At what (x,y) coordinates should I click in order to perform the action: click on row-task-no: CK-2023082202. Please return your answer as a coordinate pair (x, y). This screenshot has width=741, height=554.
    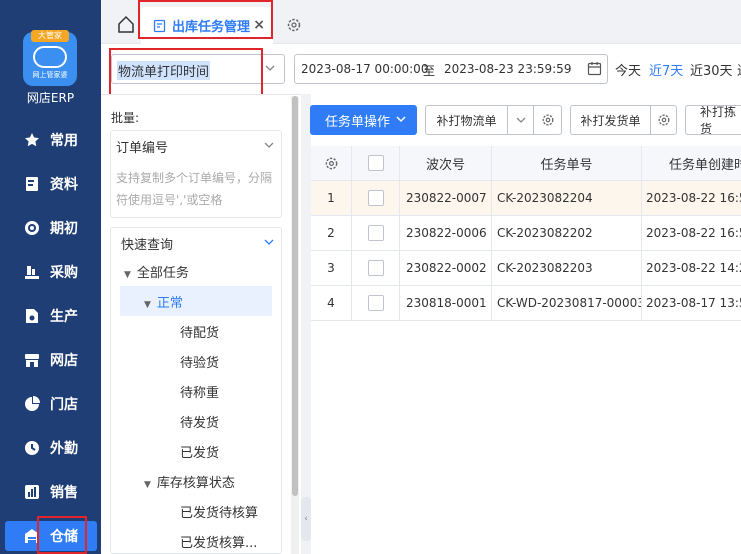
    Looking at the image, I should click on (545, 233).